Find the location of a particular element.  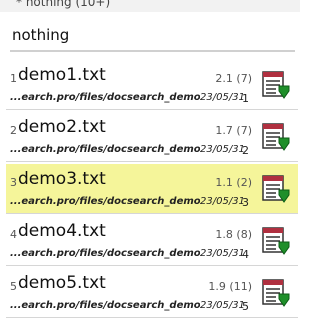

result-filename: demo2.txt is located at coordinates (62, 127).